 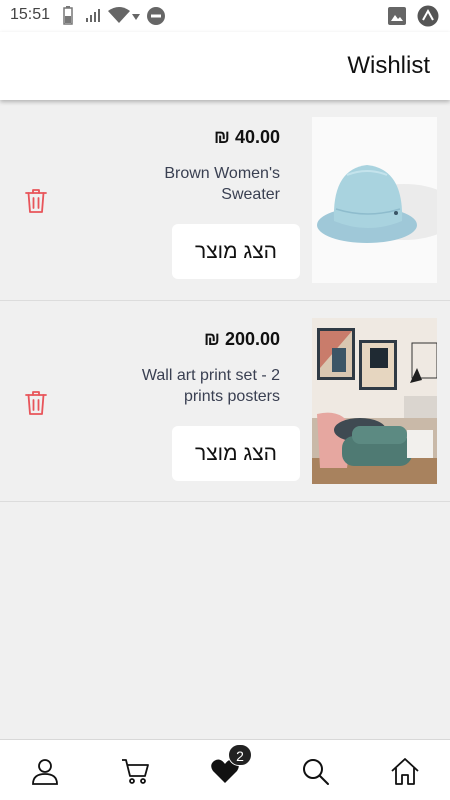 What do you see at coordinates (247, 137) in the screenshot?
I see `product-price: ₪ 40.00` at bounding box center [247, 137].